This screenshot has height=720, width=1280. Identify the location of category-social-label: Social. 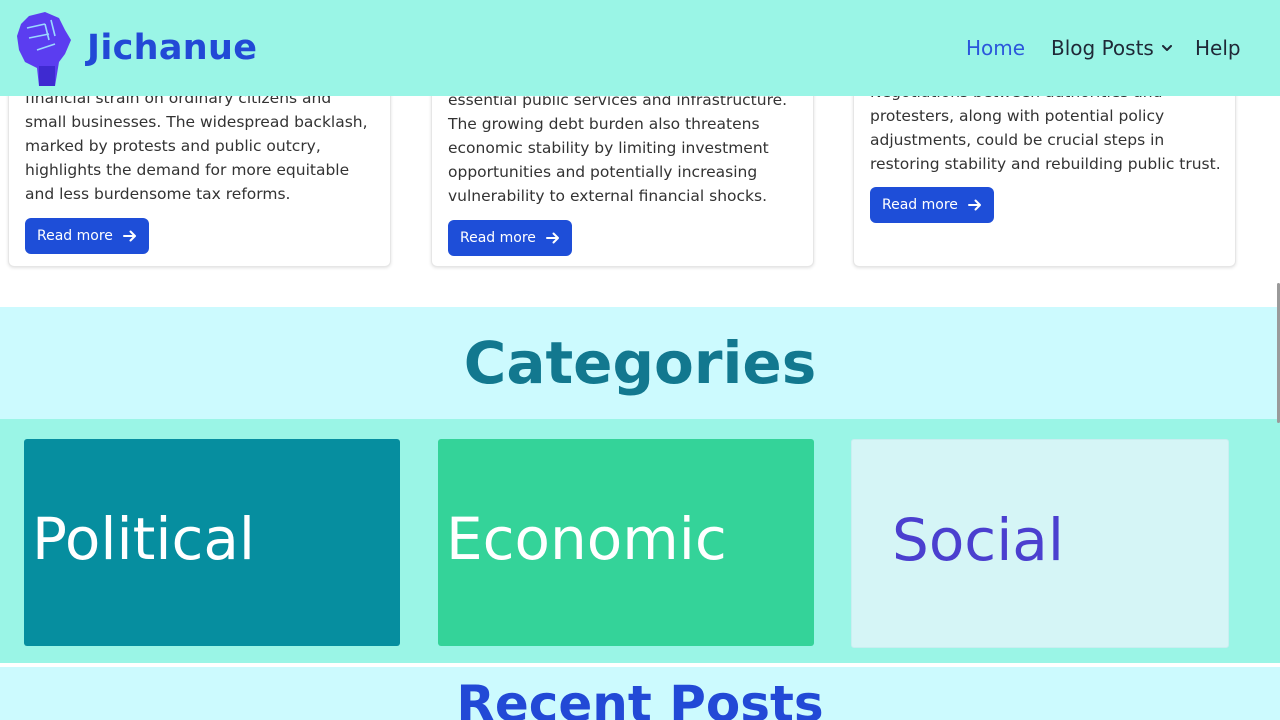
(978, 540).